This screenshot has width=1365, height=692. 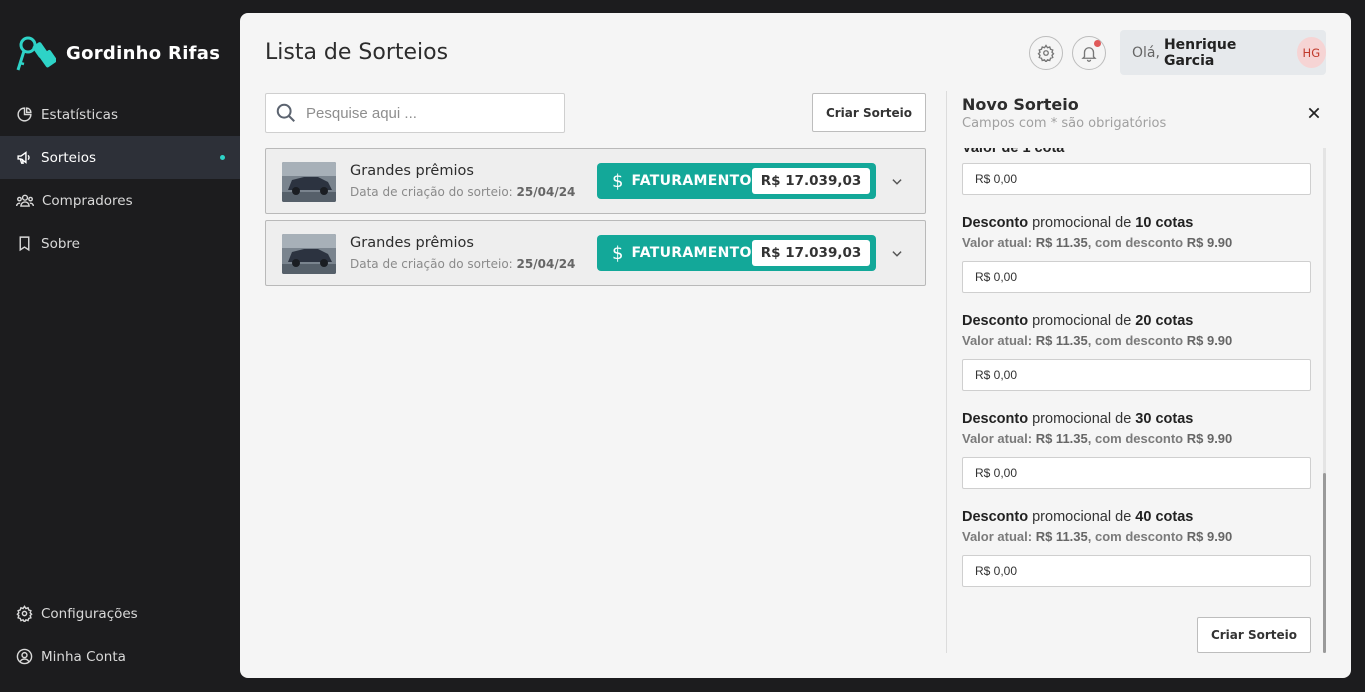 What do you see at coordinates (222, 157) in the screenshot?
I see `active-indicator` at bounding box center [222, 157].